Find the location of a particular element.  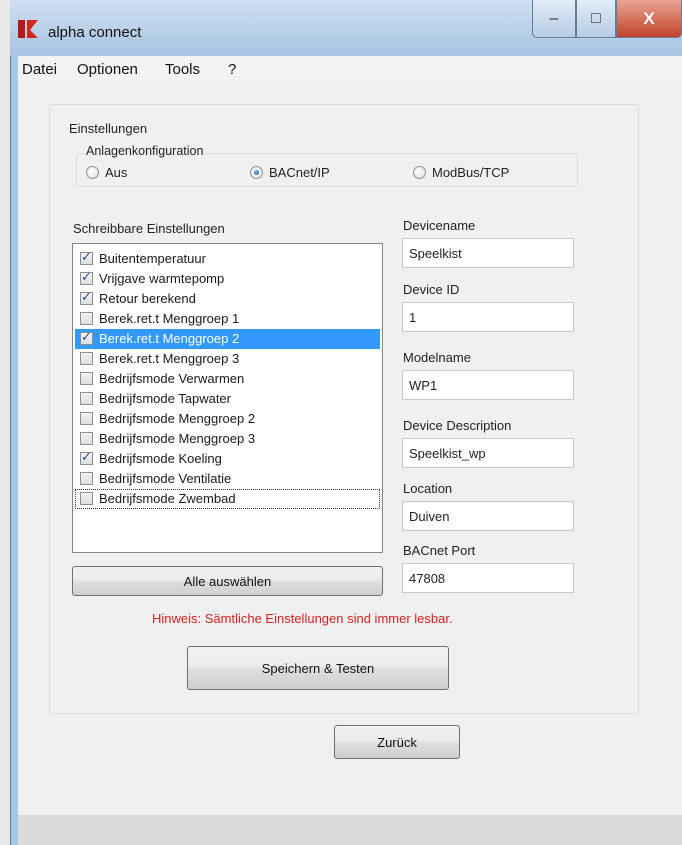

device-id-label: Device ID is located at coordinates (431, 289).